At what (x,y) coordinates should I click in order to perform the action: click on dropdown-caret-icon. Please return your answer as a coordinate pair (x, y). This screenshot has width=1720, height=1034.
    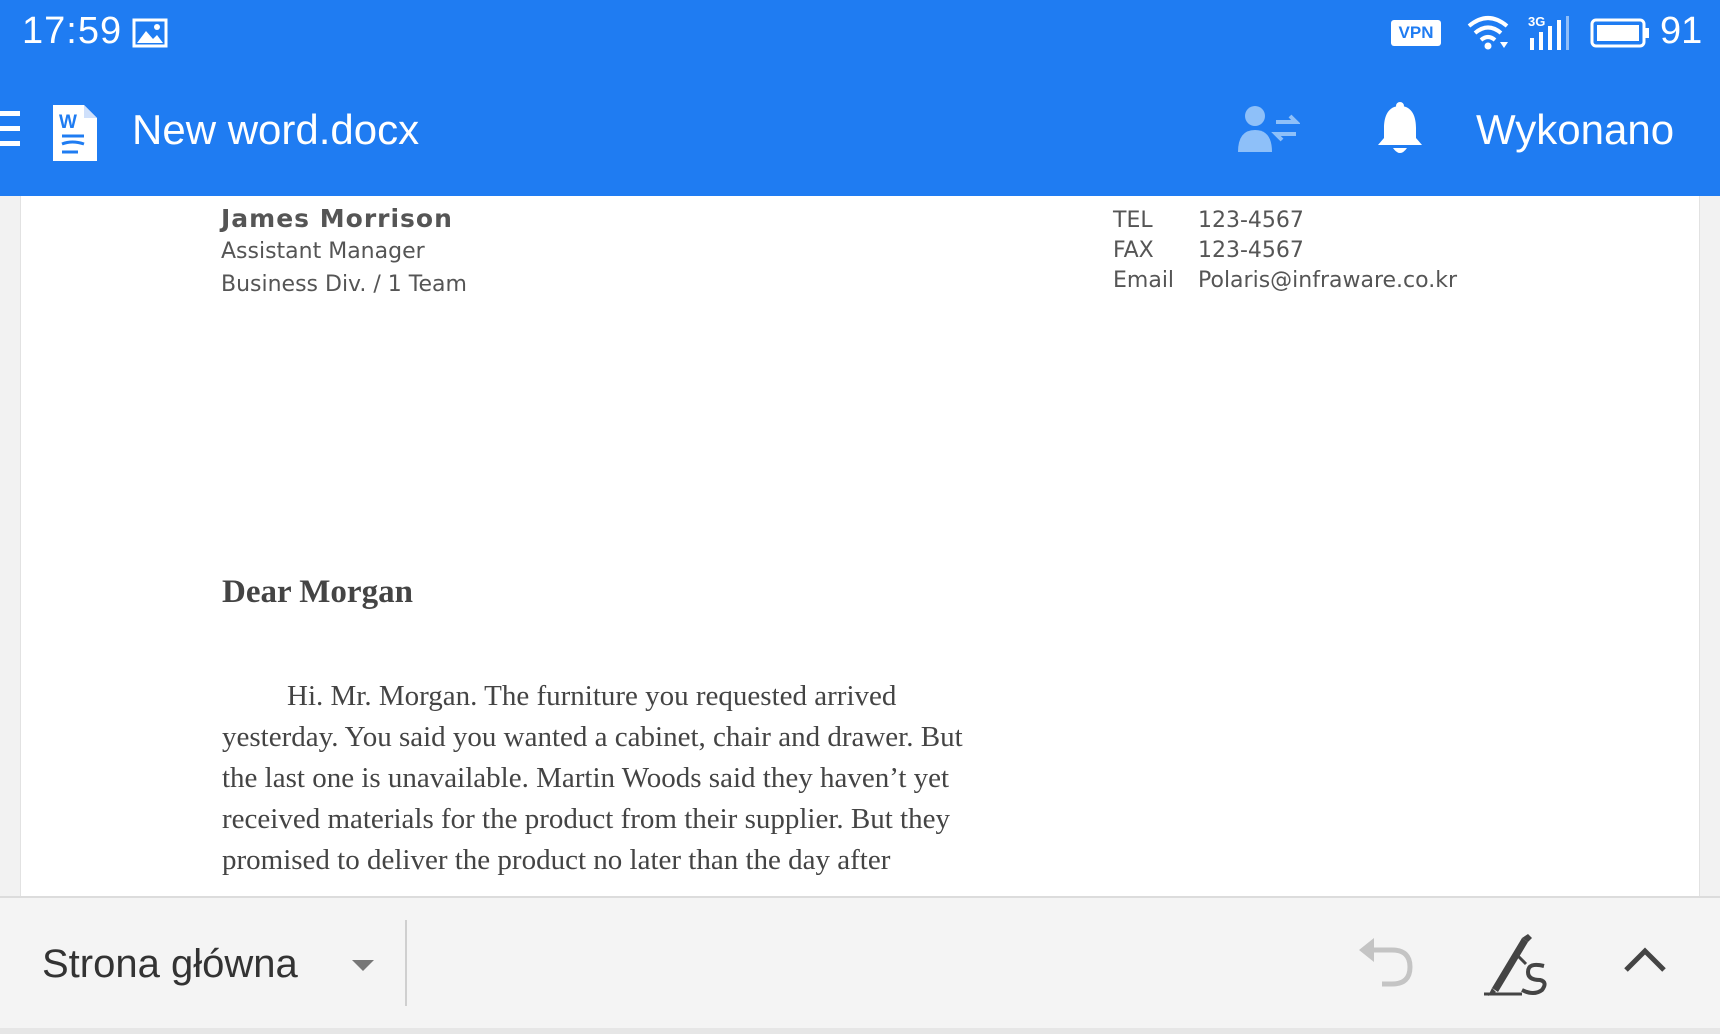
    Looking at the image, I should click on (363, 965).